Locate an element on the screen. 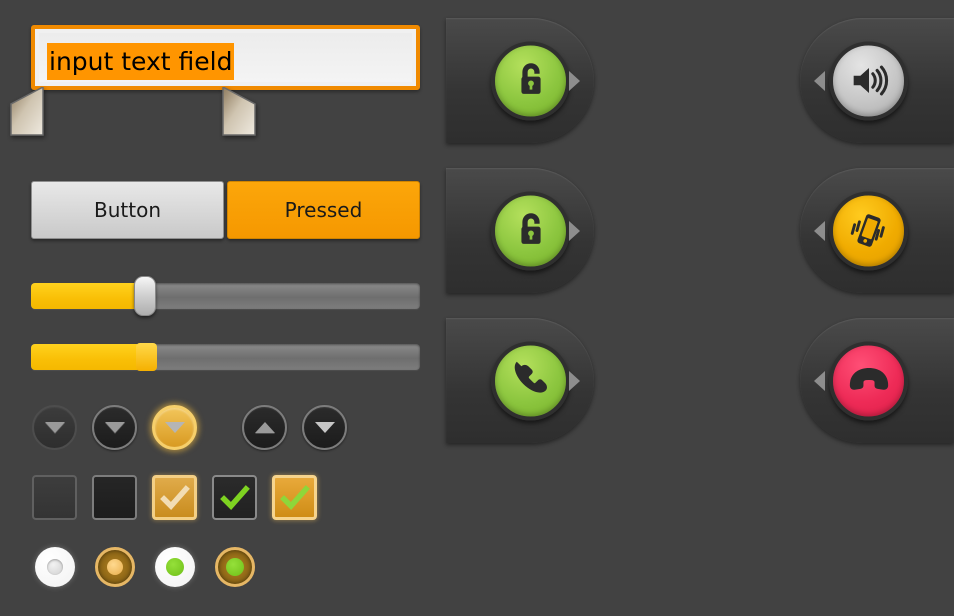  spinner-down-focused is located at coordinates (174, 427).